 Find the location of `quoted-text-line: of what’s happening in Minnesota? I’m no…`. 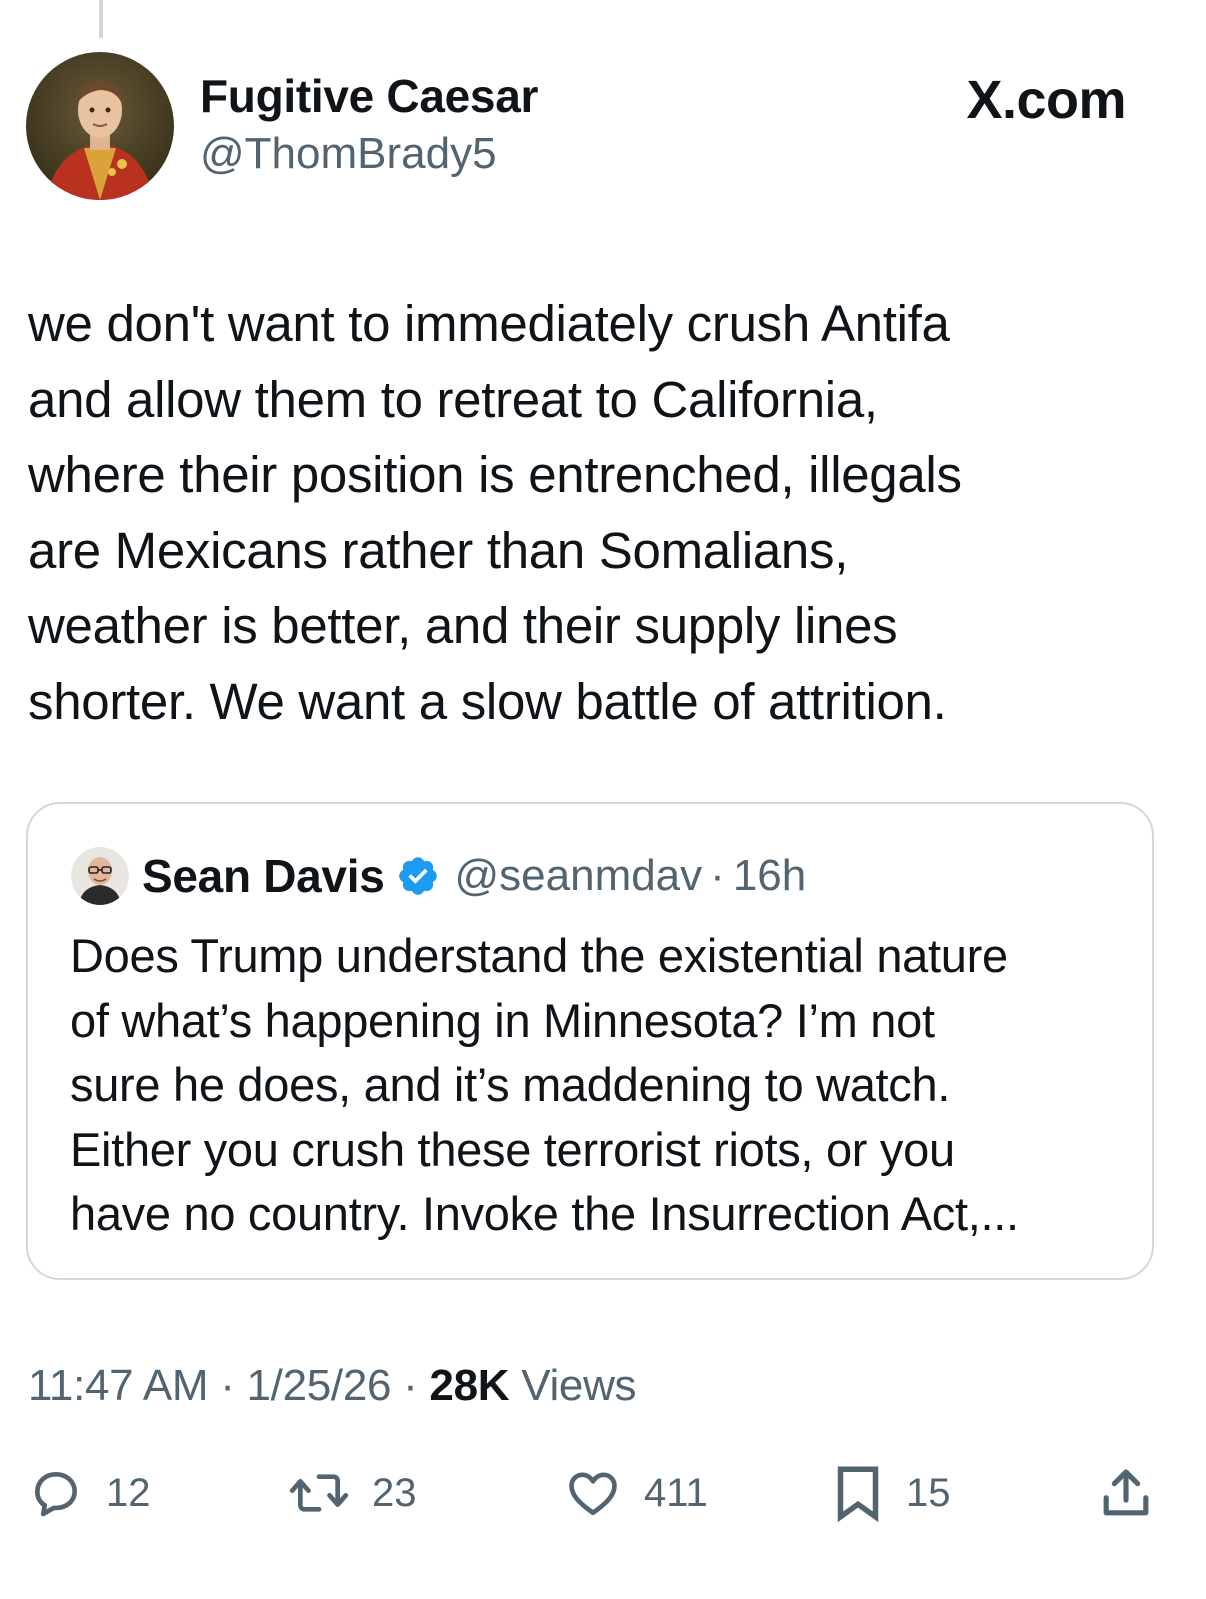

quoted-text-line: of what’s happening in Minnesota? I’m no… is located at coordinates (502, 1020).